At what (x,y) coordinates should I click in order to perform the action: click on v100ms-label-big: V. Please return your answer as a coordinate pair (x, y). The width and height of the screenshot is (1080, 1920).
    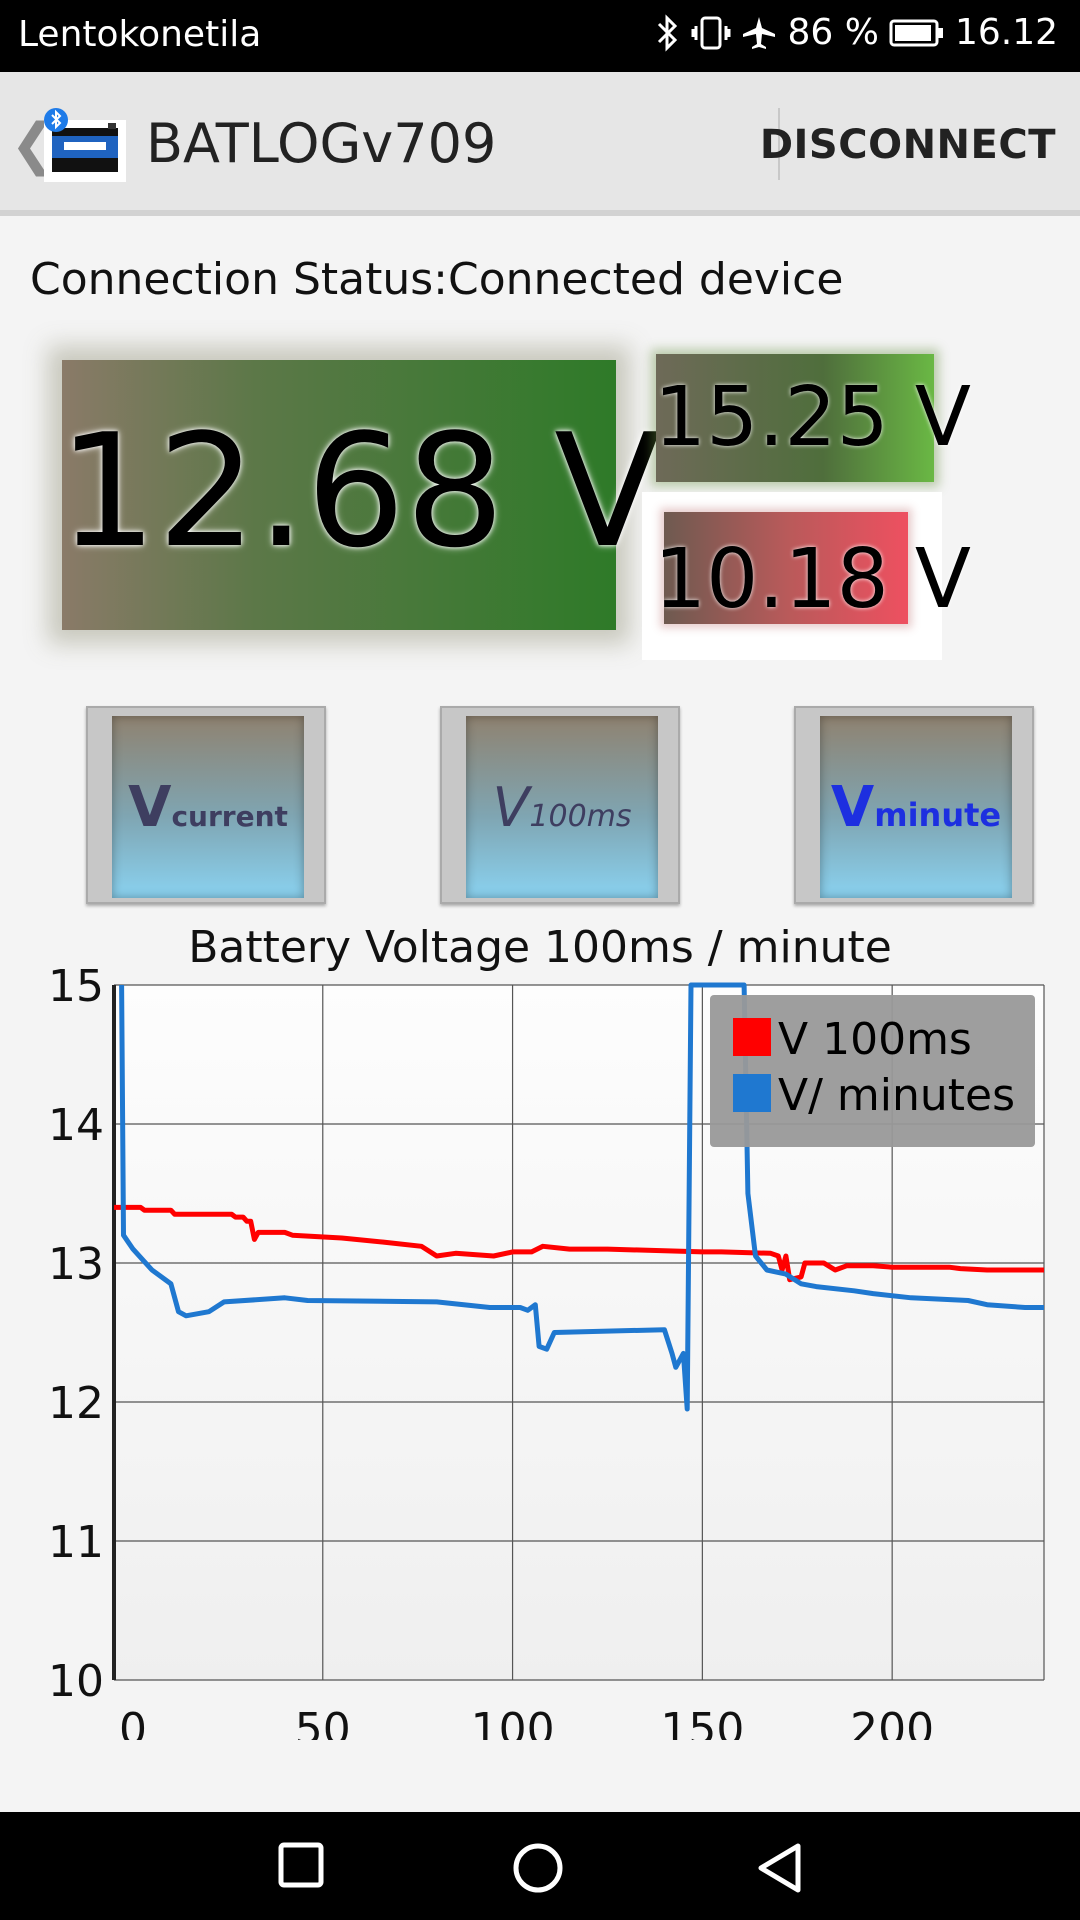
    Looking at the image, I should click on (511, 807).